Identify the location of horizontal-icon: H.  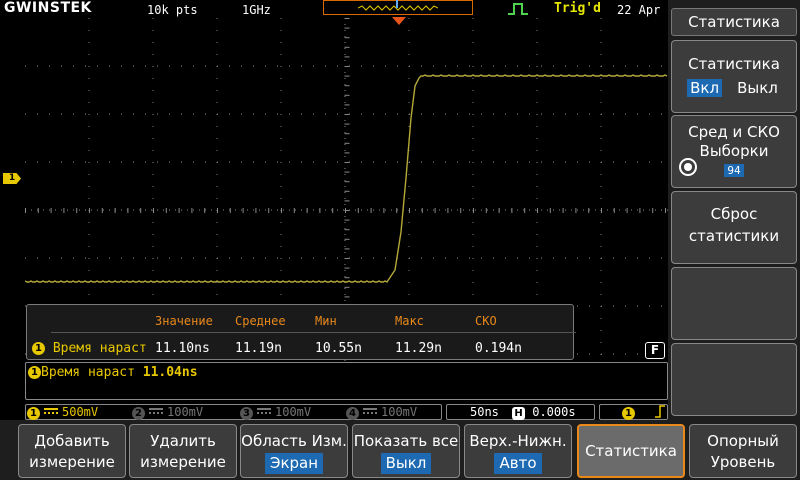
(518, 413).